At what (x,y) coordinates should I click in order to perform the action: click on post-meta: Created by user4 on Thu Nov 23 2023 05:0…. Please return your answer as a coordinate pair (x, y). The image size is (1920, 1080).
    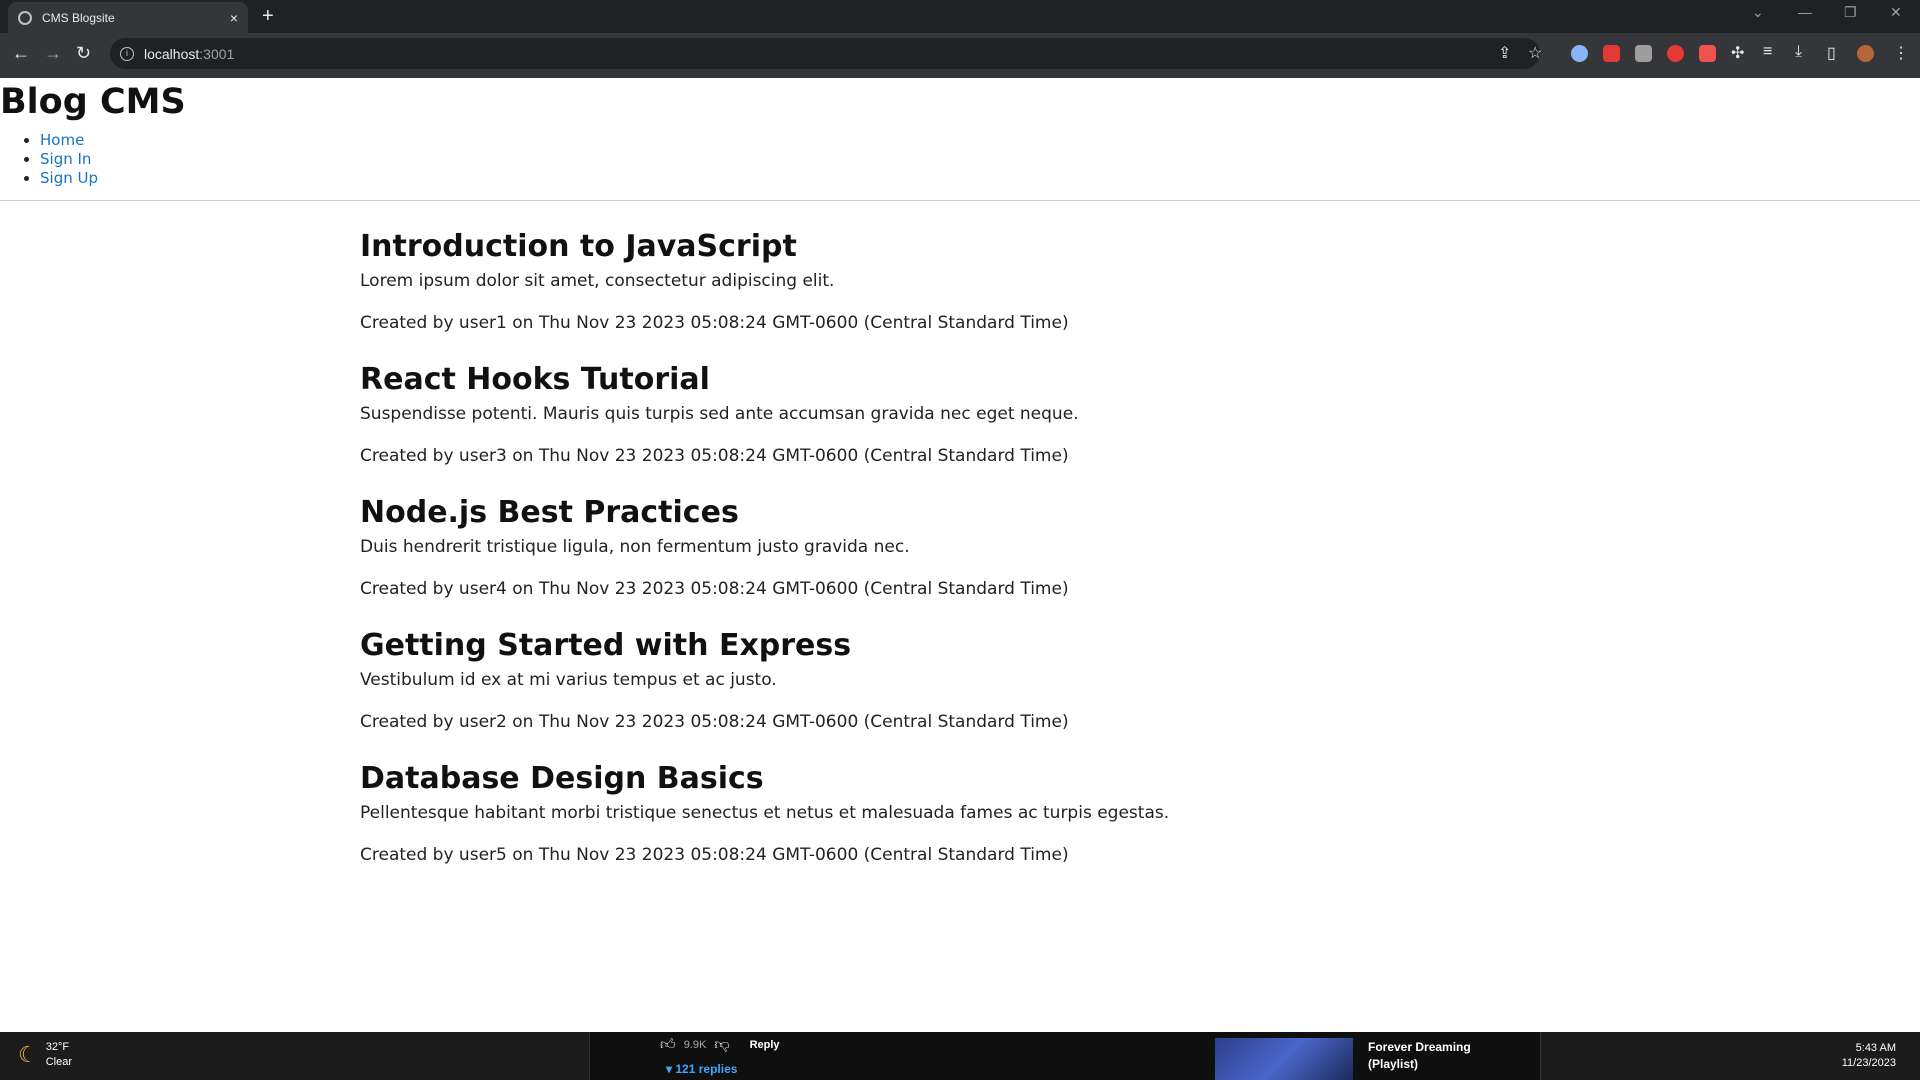
    Looking at the image, I should click on (714, 589).